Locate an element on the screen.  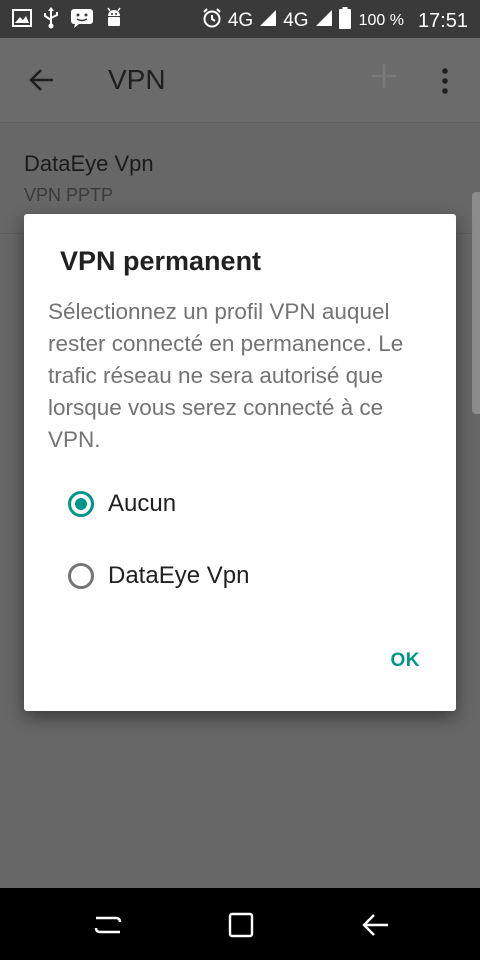
clock: 17:51 is located at coordinates (442, 20).